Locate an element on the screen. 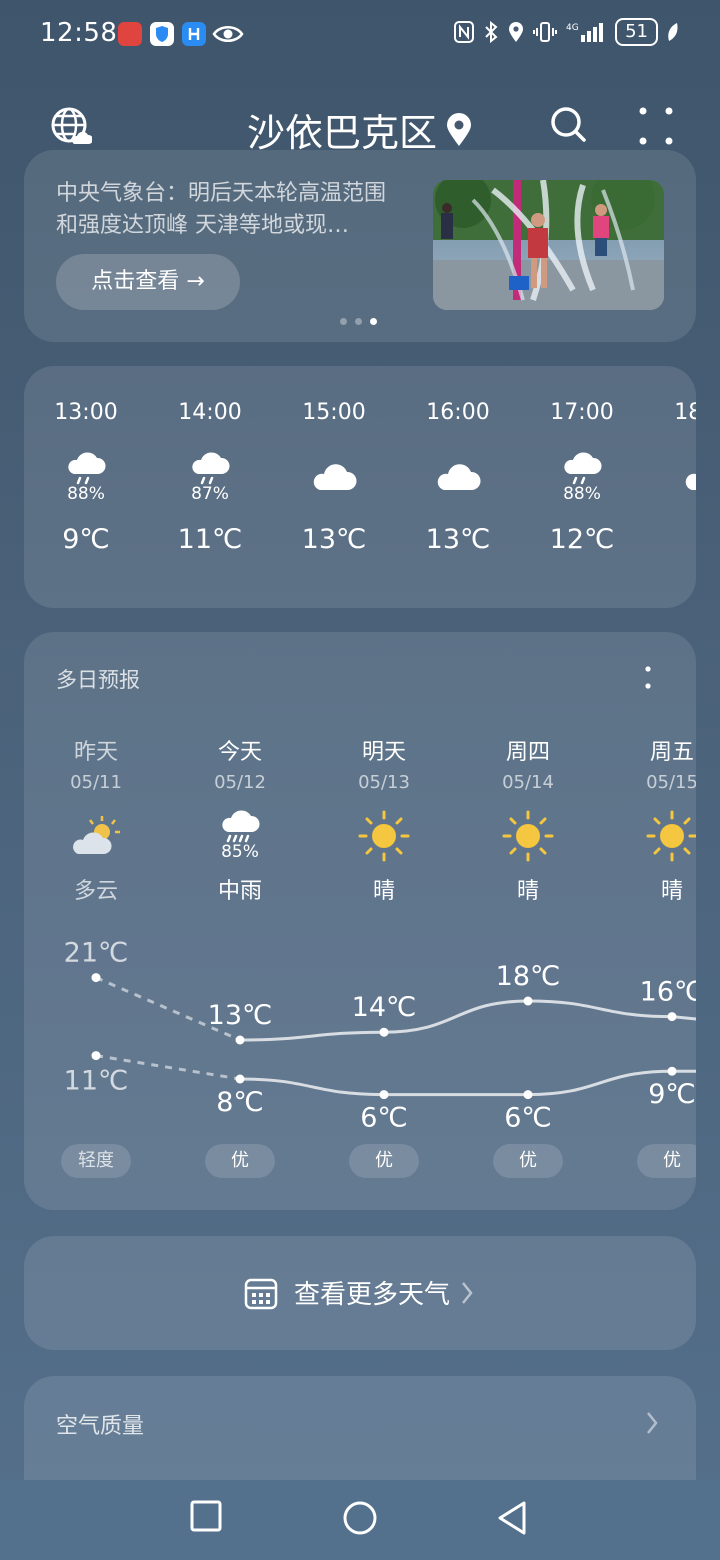 The height and width of the screenshot is (1560, 720). location-title: 沙依巴克区 is located at coordinates (360, 129).